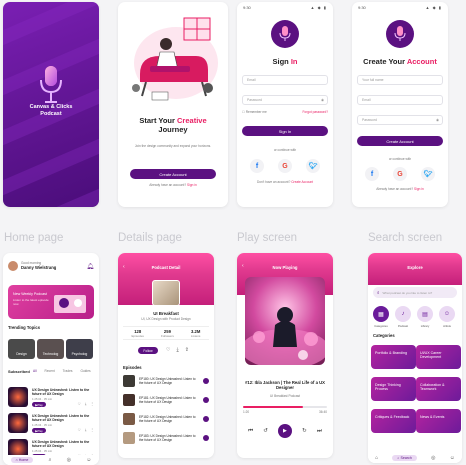 The image size is (466, 465). I want to click on category-circle: ♪, so click(403, 314).